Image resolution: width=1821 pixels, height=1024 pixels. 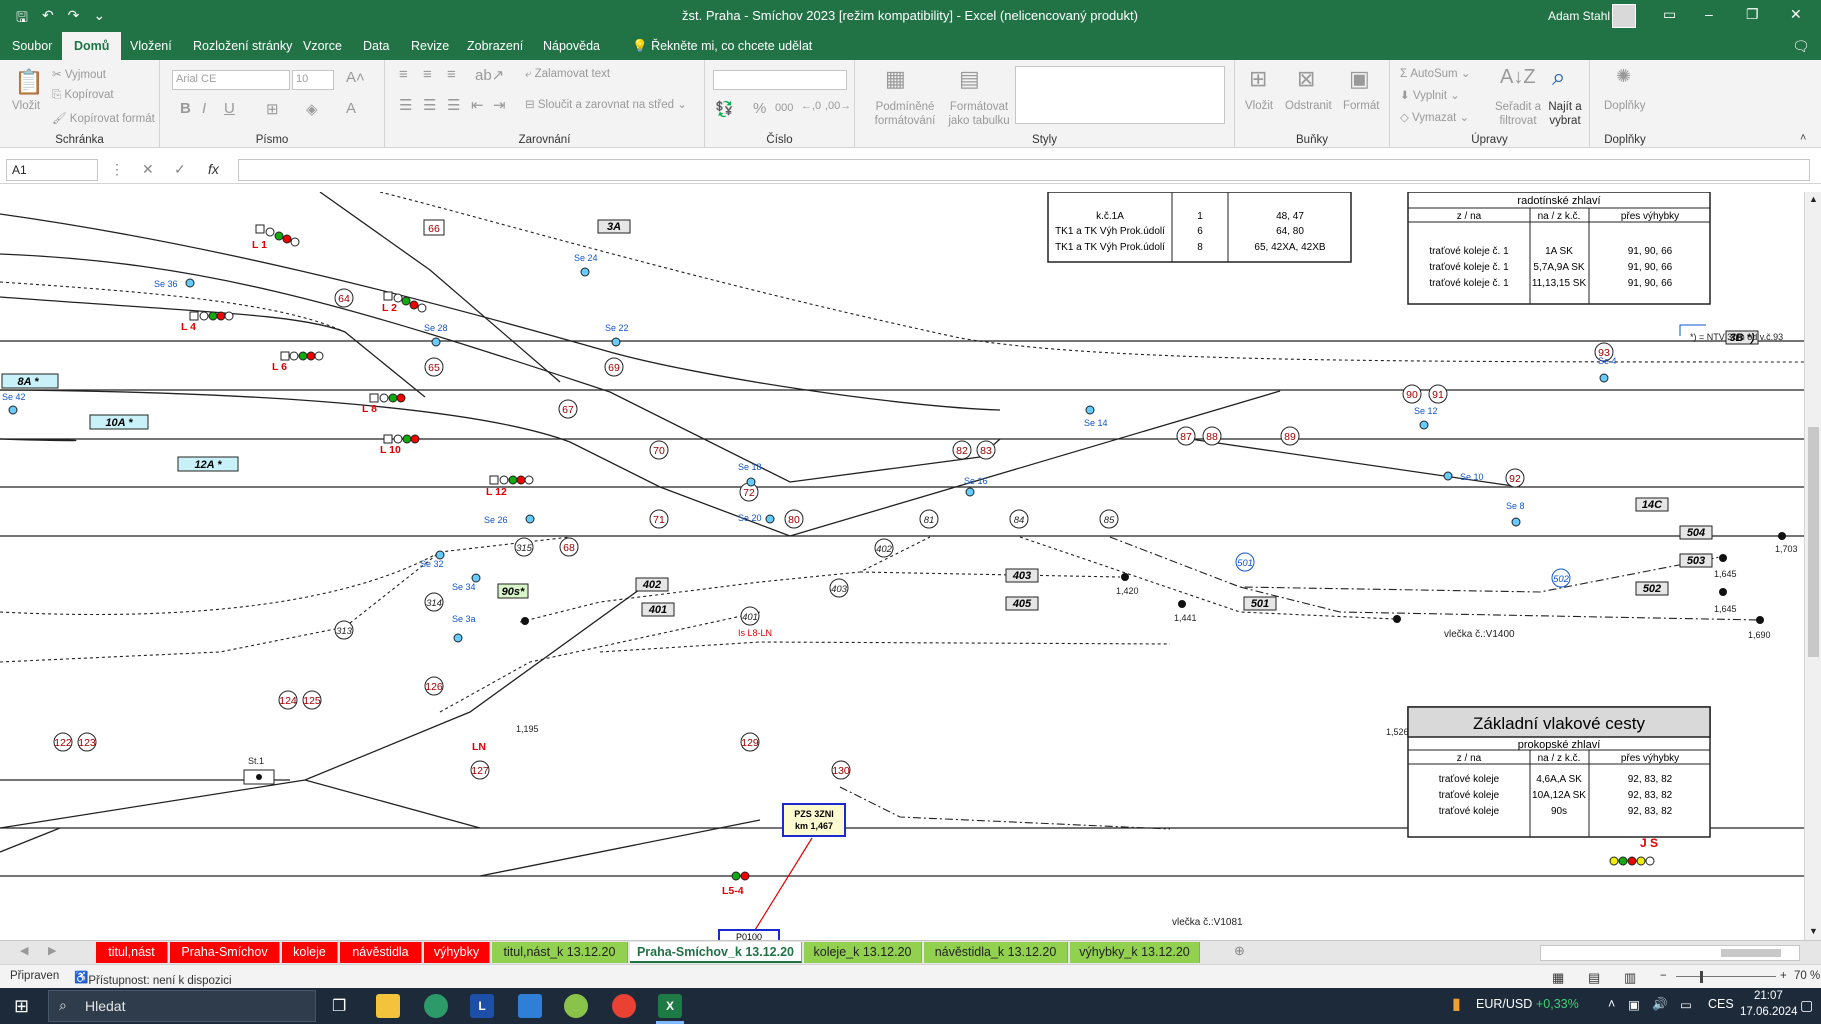 I want to click on delete-cells-button: Odstranit, so click(x=1308, y=106).